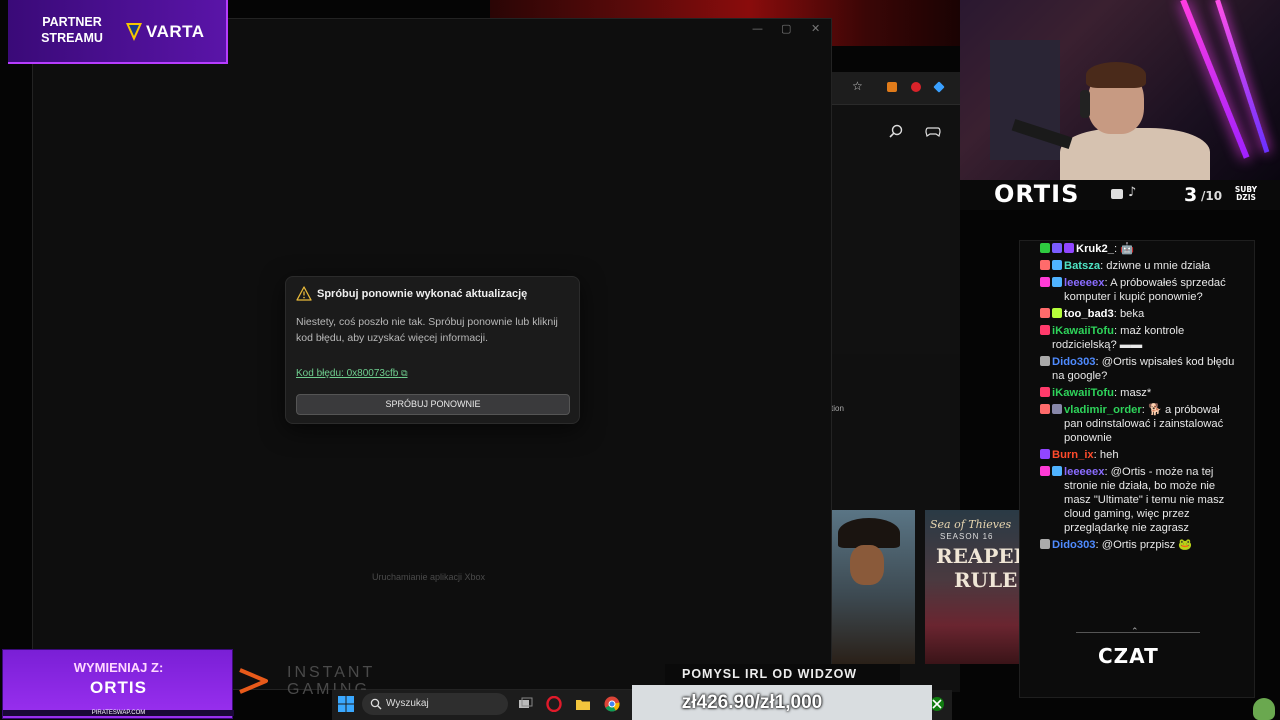 The width and height of the screenshot is (1280, 720). Describe the element at coordinates (867, 565) in the screenshot. I see `pirate-face-image` at that location.